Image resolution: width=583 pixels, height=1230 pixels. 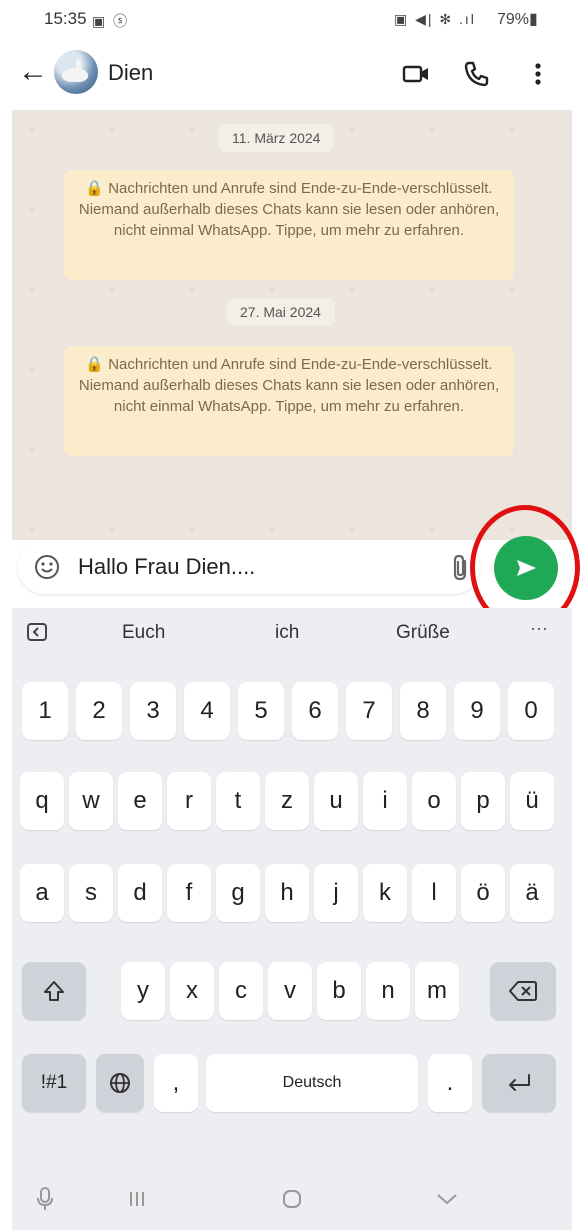 I want to click on key-d: d, so click(x=140, y=893).